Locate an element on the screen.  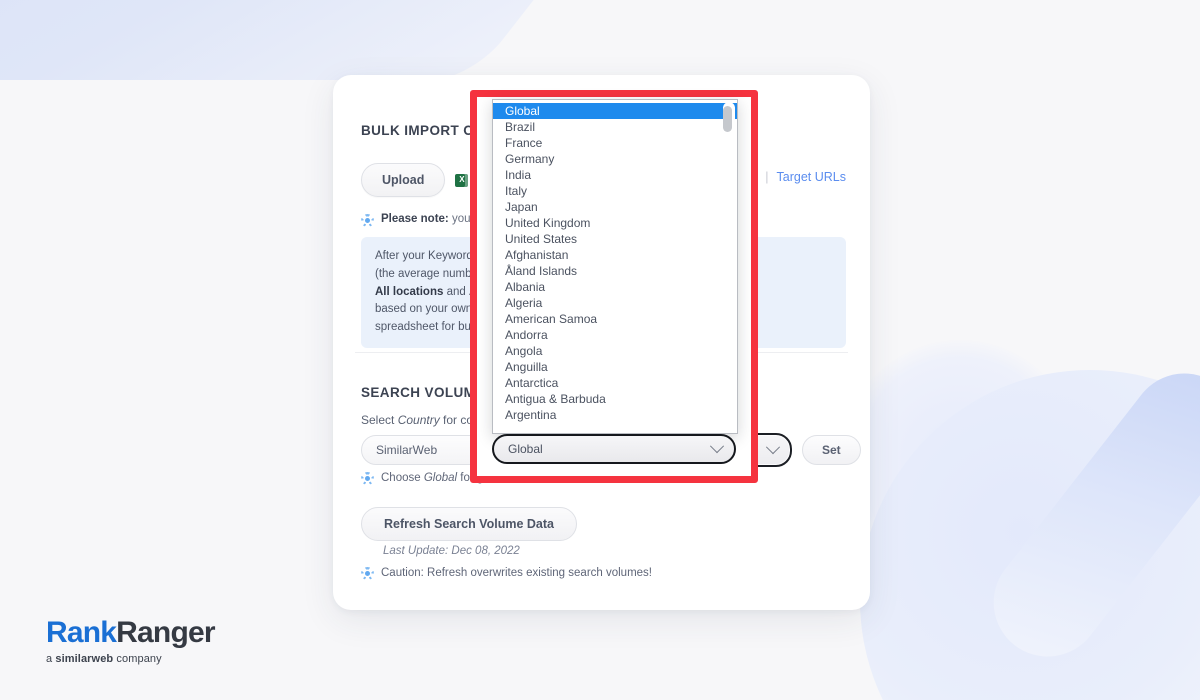
logo-tagline: a similarweb company is located at coordinates (130, 659).